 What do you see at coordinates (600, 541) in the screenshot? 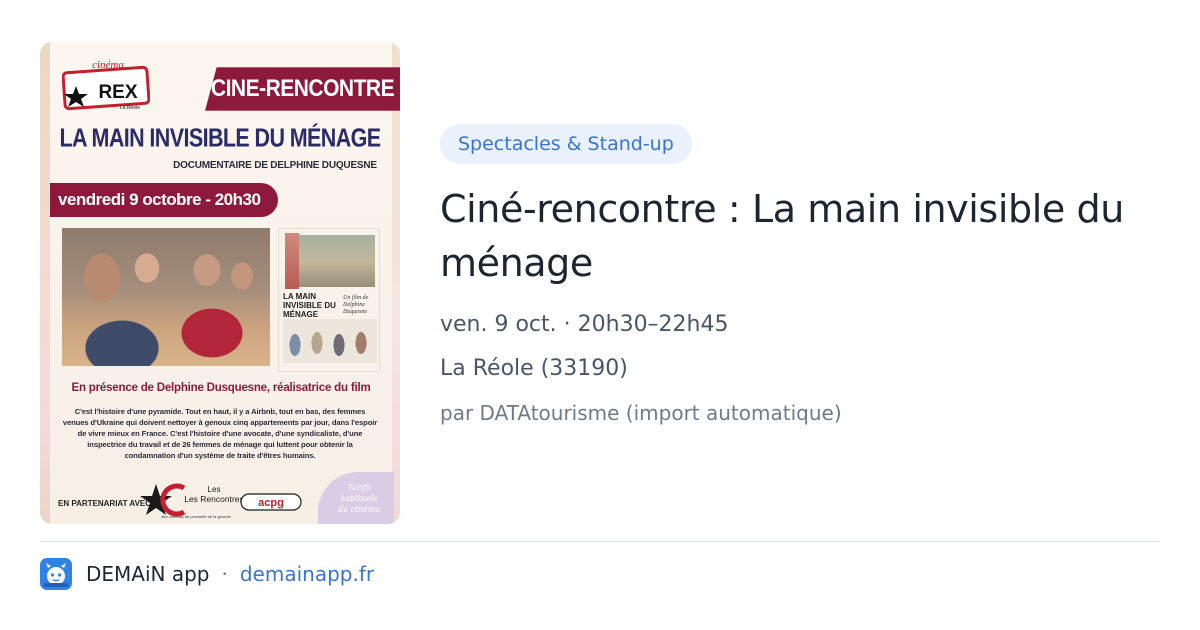
I see `footer-divider` at bounding box center [600, 541].